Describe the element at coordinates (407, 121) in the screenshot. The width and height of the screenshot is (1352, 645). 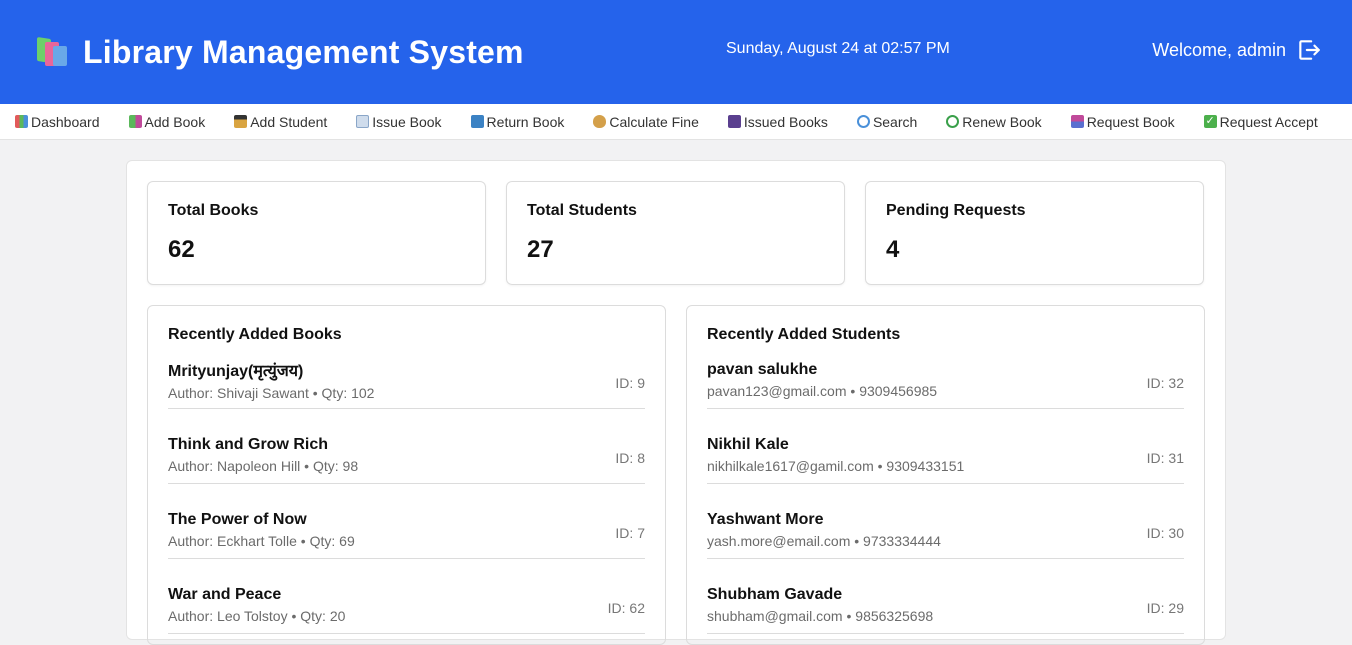
I see `nav-label: Issue Book` at that location.